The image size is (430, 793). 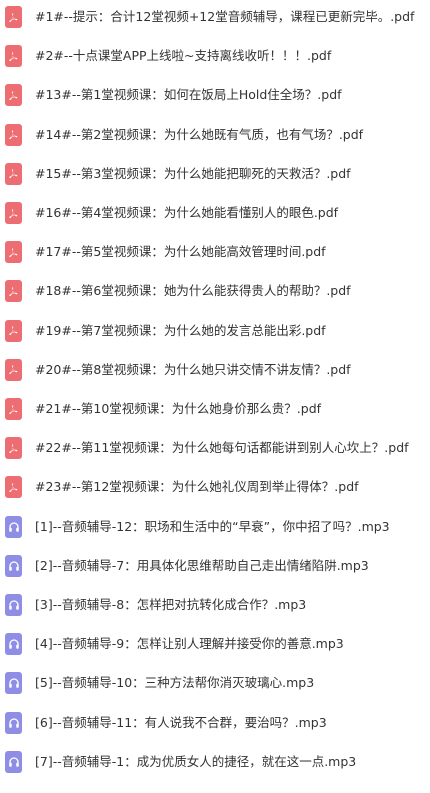 I want to click on file-row: #13#--第1堂视频课：如何在饭局上Hold住全场？.pdf, so click(x=215, y=97).